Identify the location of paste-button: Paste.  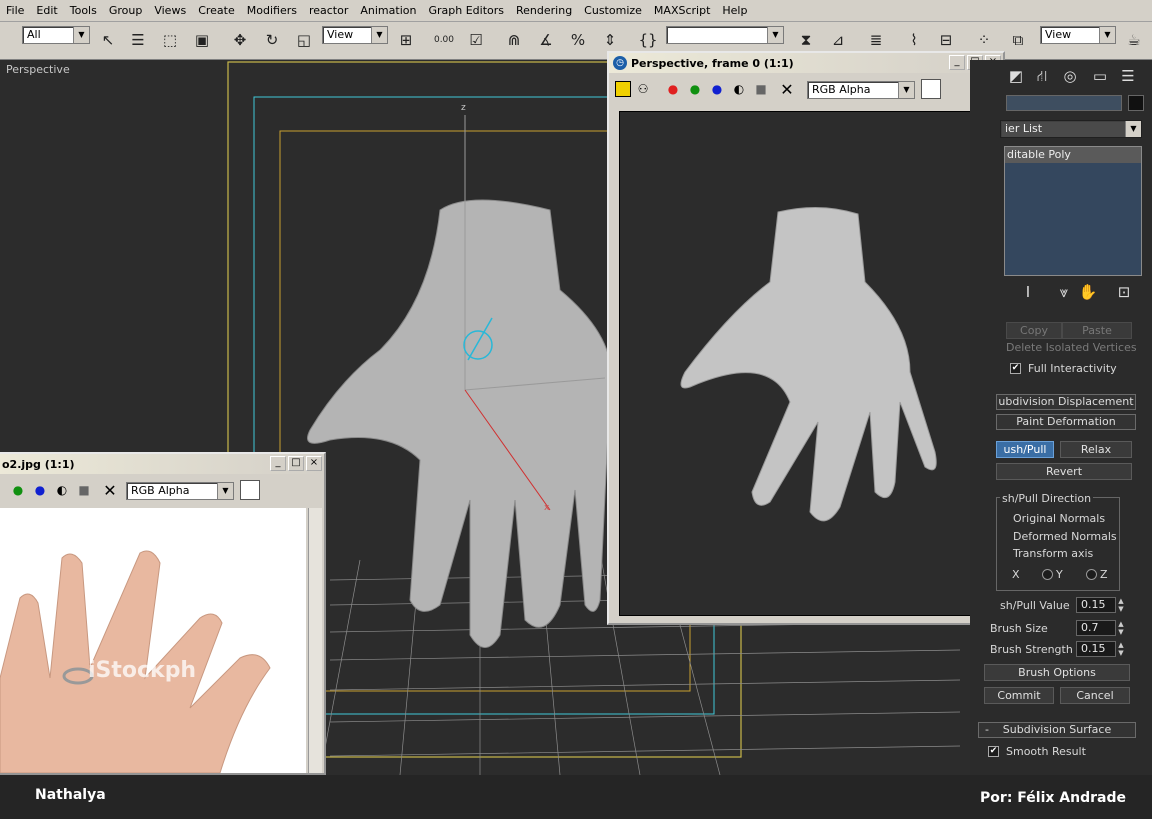
(1097, 330).